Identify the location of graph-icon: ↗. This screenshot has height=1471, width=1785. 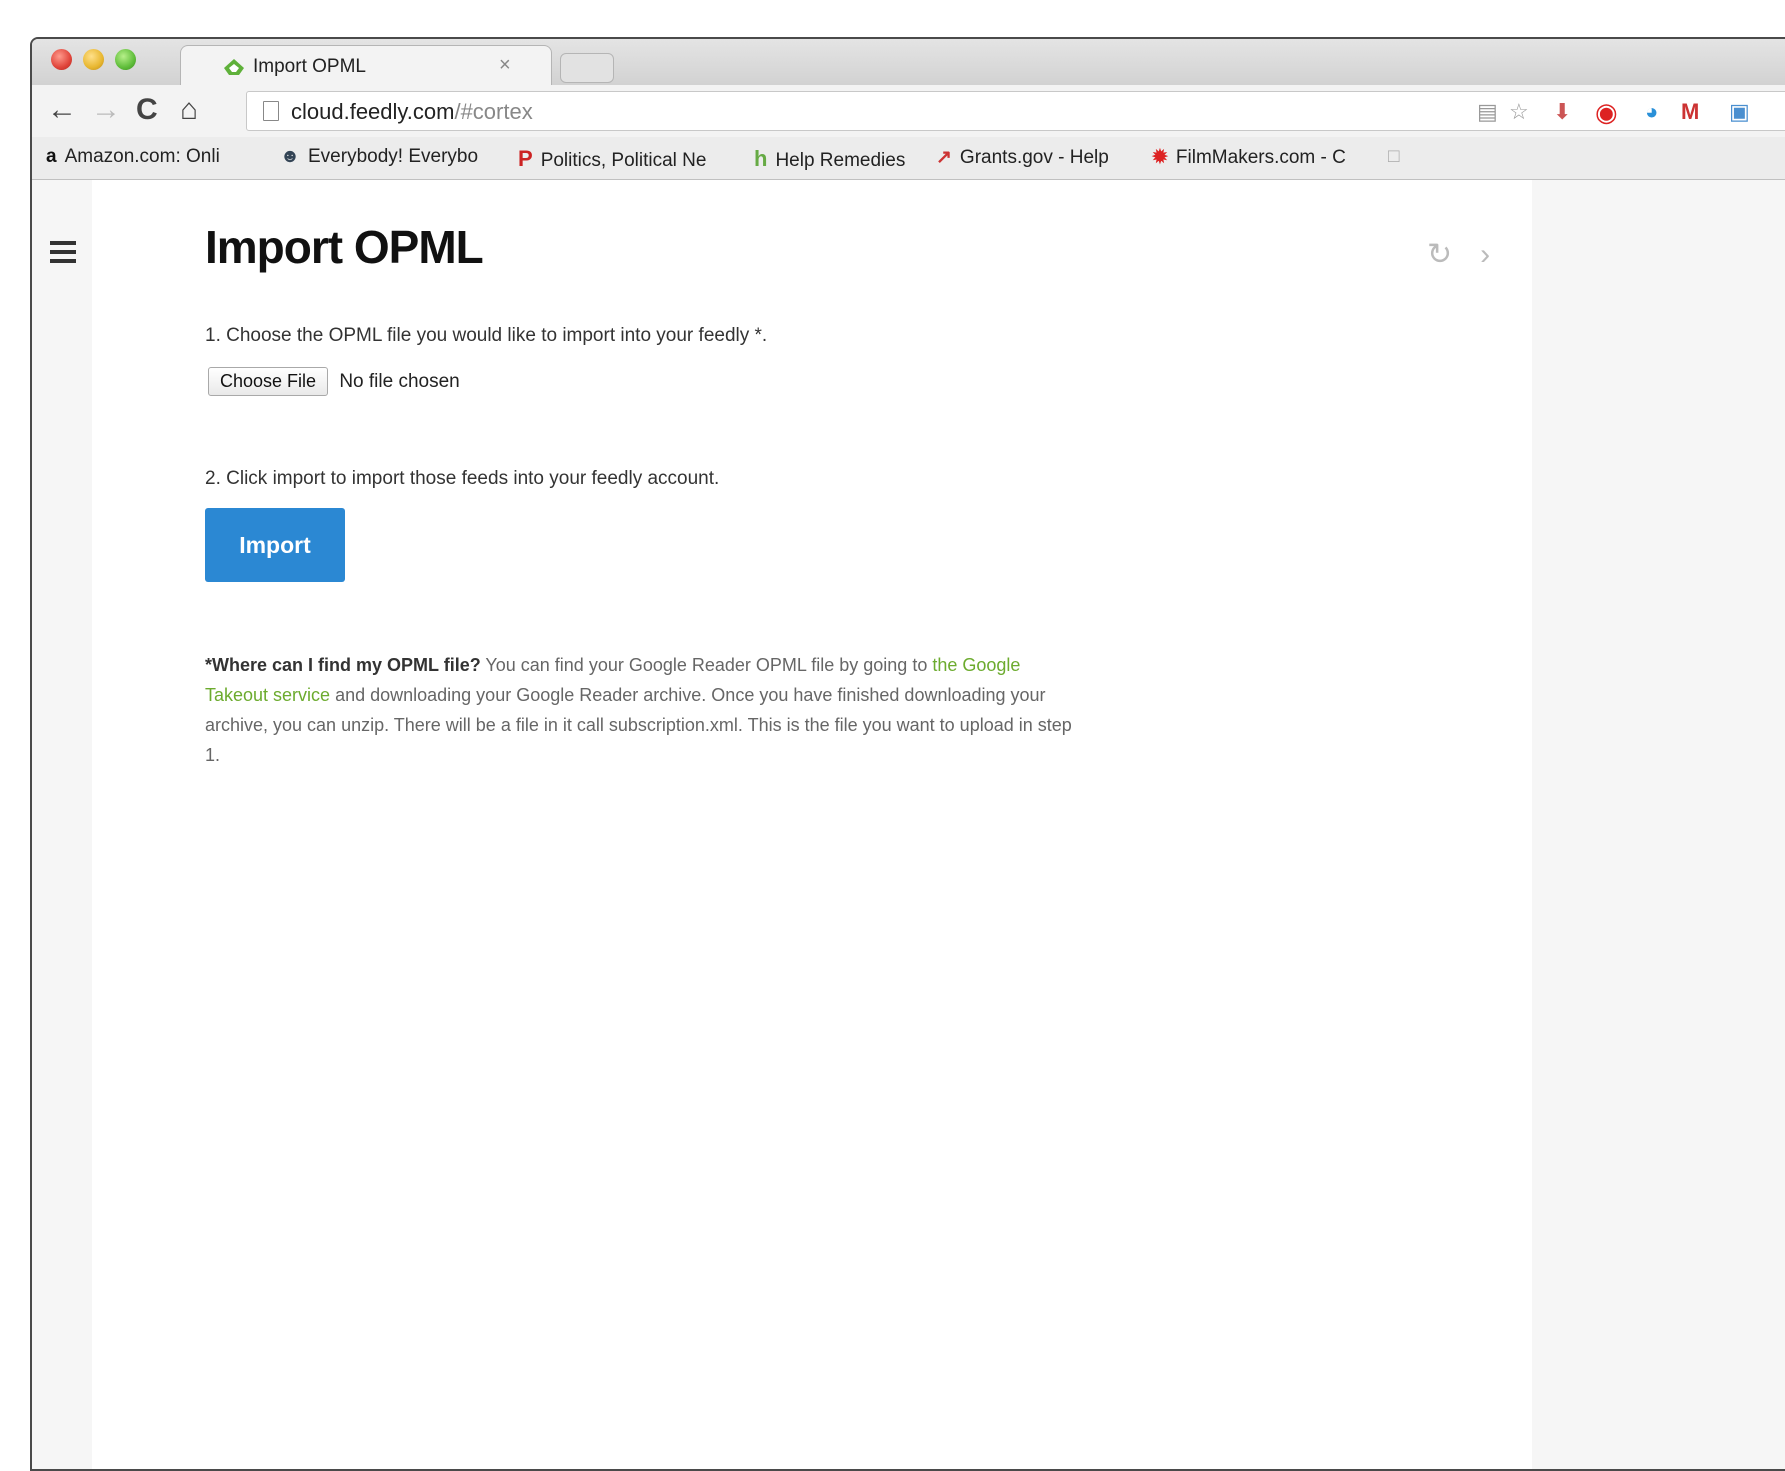
(944, 157).